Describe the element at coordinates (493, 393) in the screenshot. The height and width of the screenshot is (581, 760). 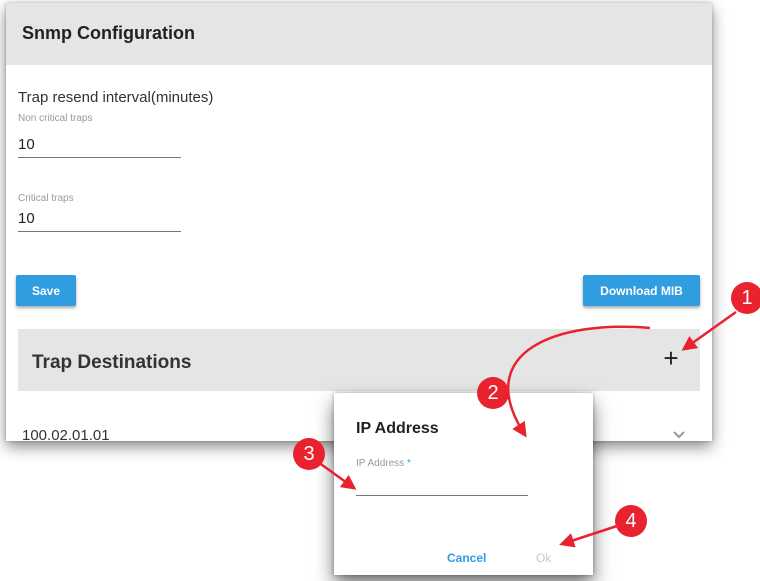
I see `callout-badge-2: 2` at that location.